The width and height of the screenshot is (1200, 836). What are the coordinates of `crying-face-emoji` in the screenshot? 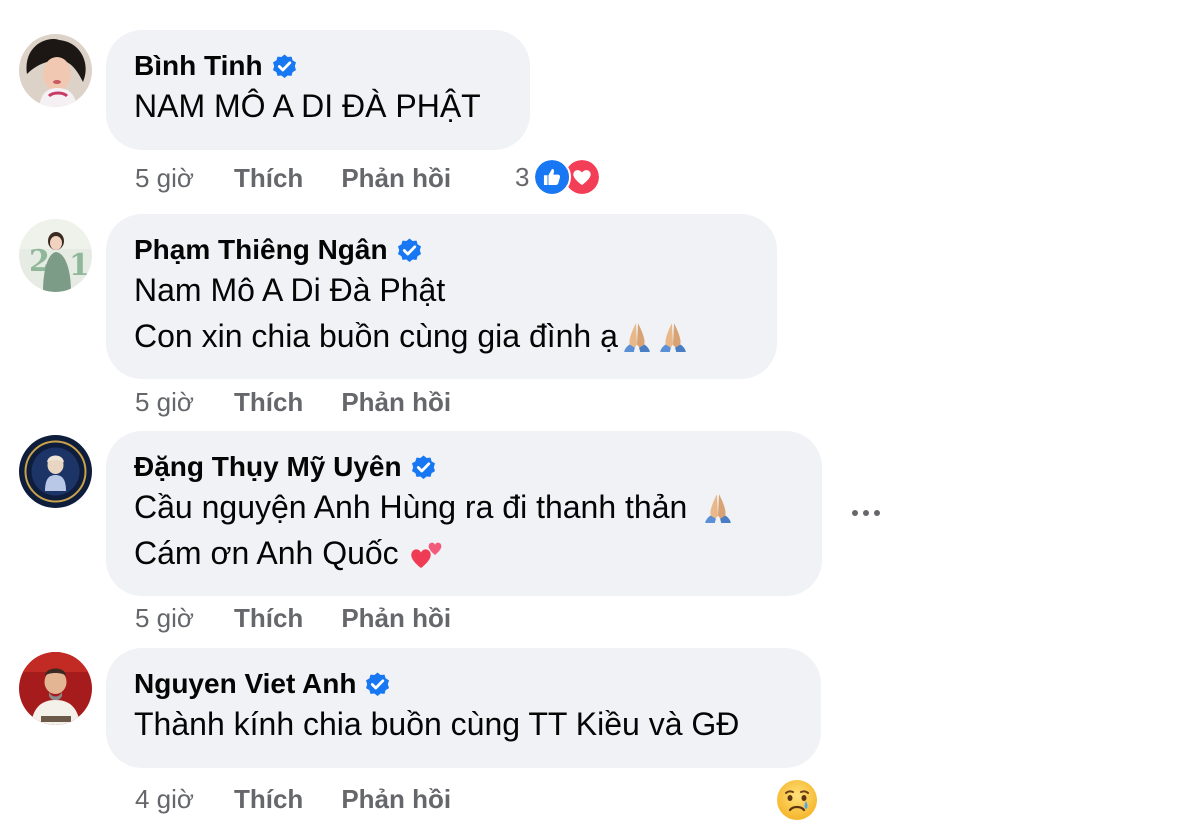 It's located at (797, 800).